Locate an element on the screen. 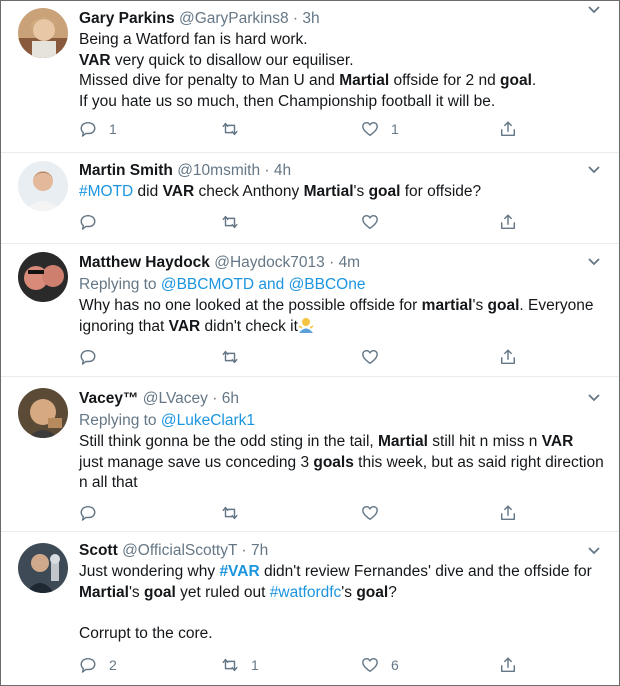 This screenshot has width=620, height=686. text-segment: . is located at coordinates (534, 80).